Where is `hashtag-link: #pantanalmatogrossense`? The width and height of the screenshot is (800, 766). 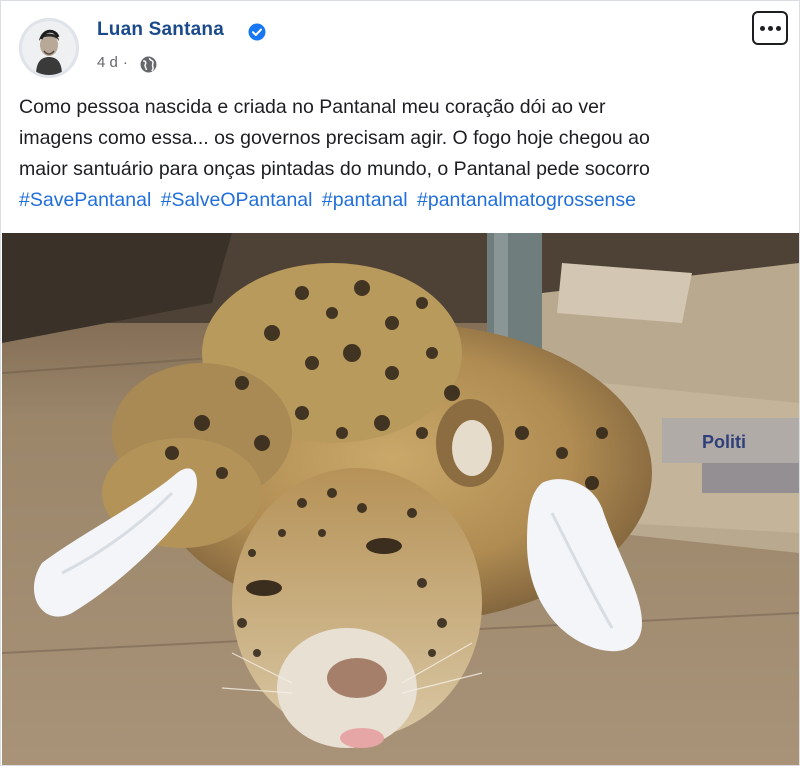 hashtag-link: #pantanalmatogrossense is located at coordinates (526, 200).